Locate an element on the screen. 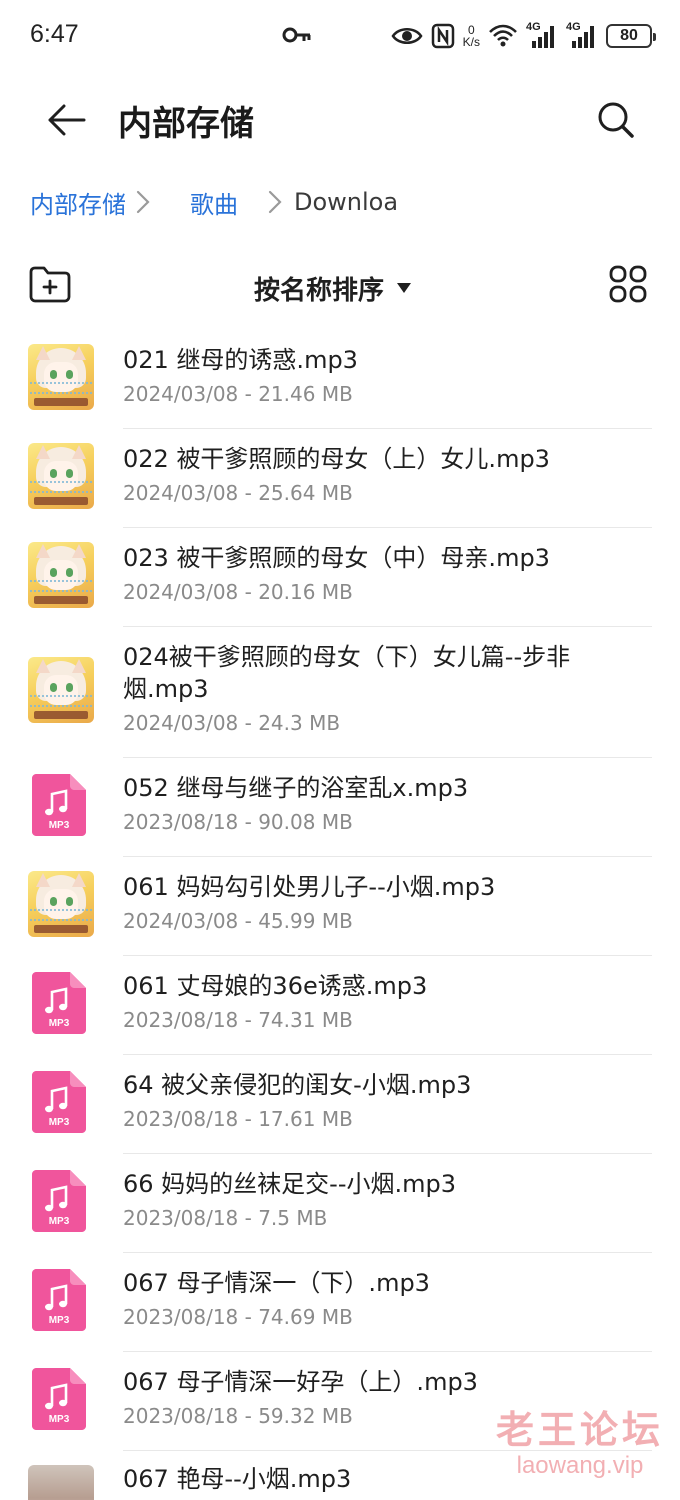 Image resolution: width=680 pixels, height=1500 pixels. grid-view-button is located at coordinates (630, 286).